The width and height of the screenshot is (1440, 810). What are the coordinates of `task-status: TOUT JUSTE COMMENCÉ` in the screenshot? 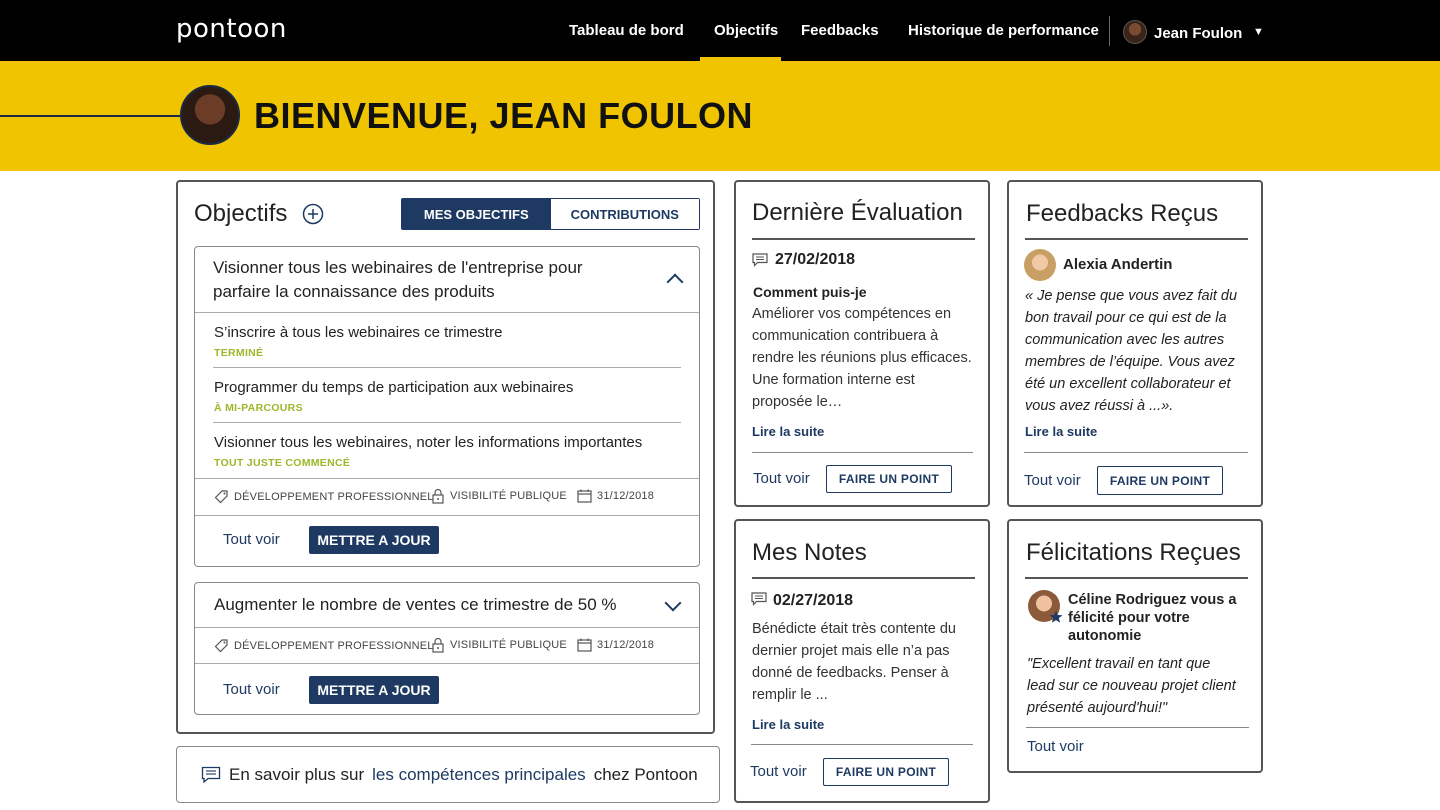 It's located at (282, 463).